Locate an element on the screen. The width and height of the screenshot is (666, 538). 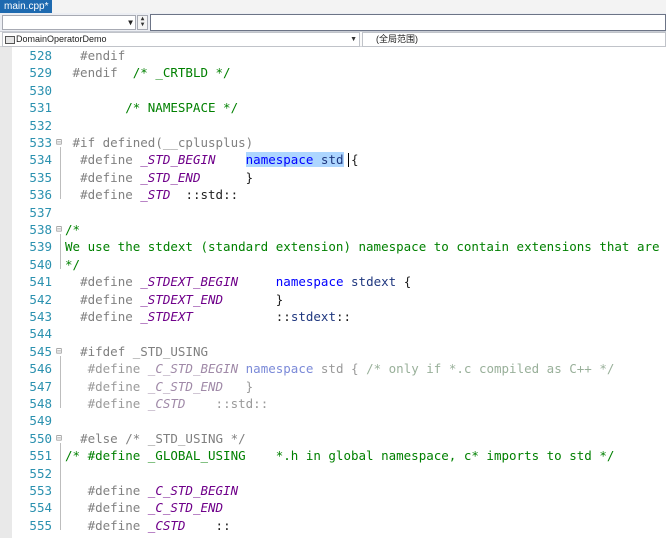
code-text: #define _CSTD ::std:: is located at coordinates (167, 403).